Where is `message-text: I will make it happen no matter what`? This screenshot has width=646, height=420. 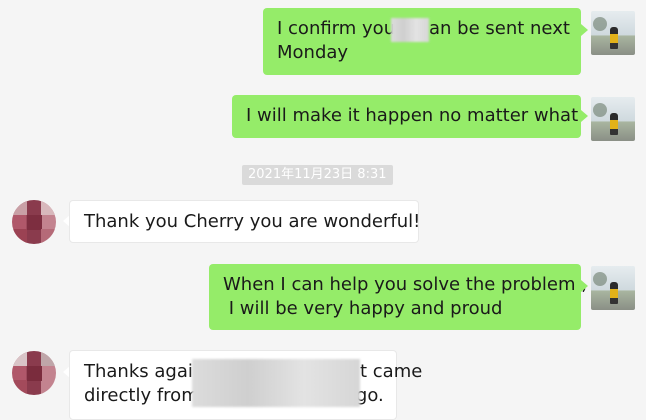
message-text: I will make it happen no matter what is located at coordinates (412, 115).